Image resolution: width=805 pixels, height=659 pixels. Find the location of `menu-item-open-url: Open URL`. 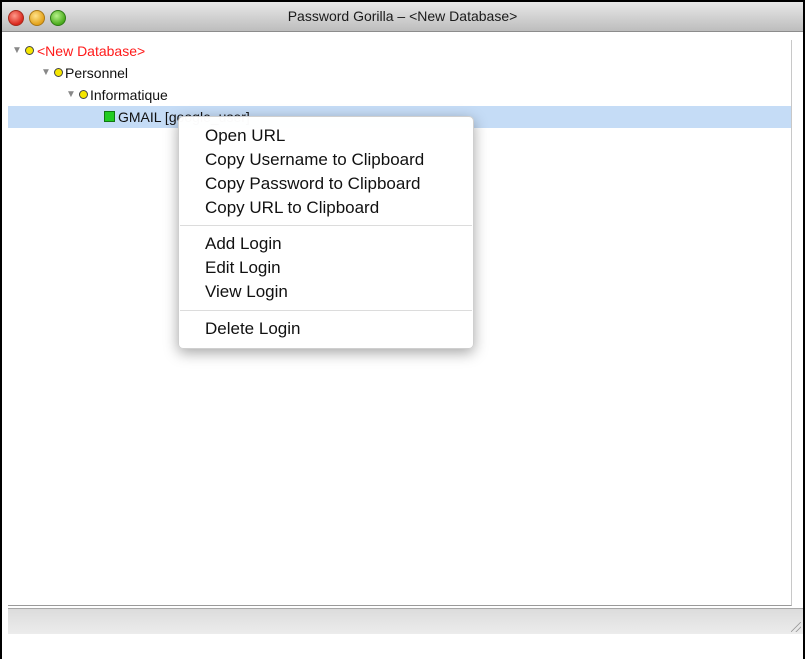

menu-item-open-url: Open URL is located at coordinates (245, 136).